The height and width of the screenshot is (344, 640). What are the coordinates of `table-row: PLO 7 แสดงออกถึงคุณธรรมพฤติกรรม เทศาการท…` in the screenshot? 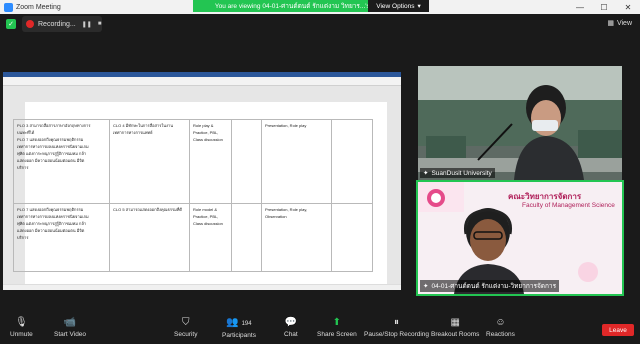 It's located at (193, 237).